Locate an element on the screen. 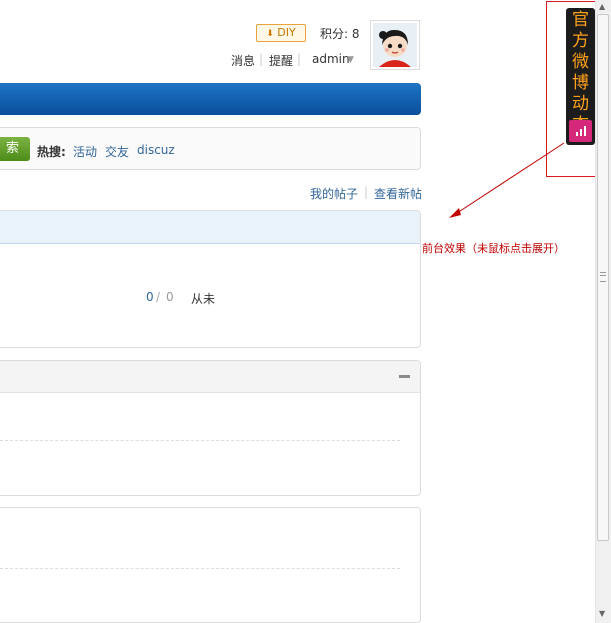  annotation-arrow-icon is located at coordinates (507, 180).